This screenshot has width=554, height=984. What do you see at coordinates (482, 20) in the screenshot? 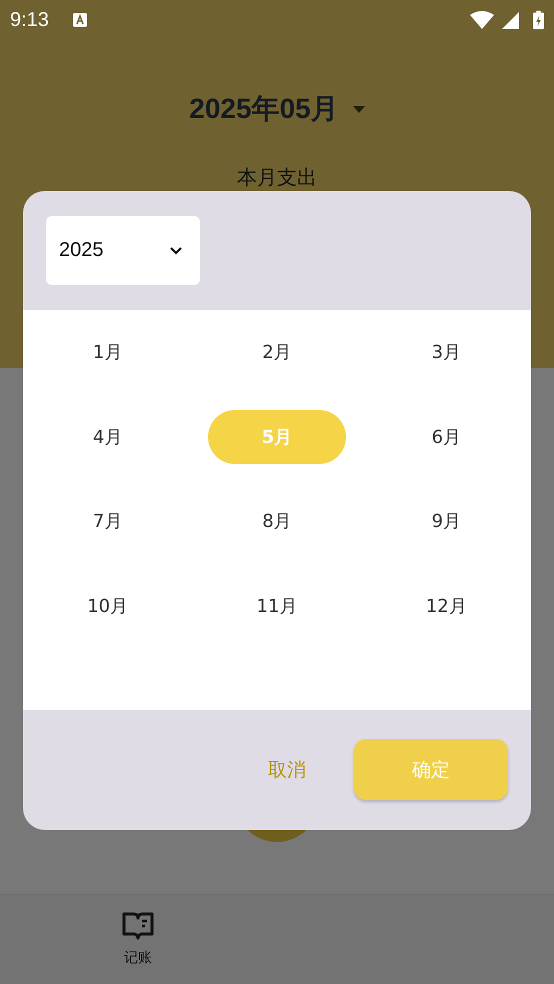
I see `wifi-icon` at bounding box center [482, 20].